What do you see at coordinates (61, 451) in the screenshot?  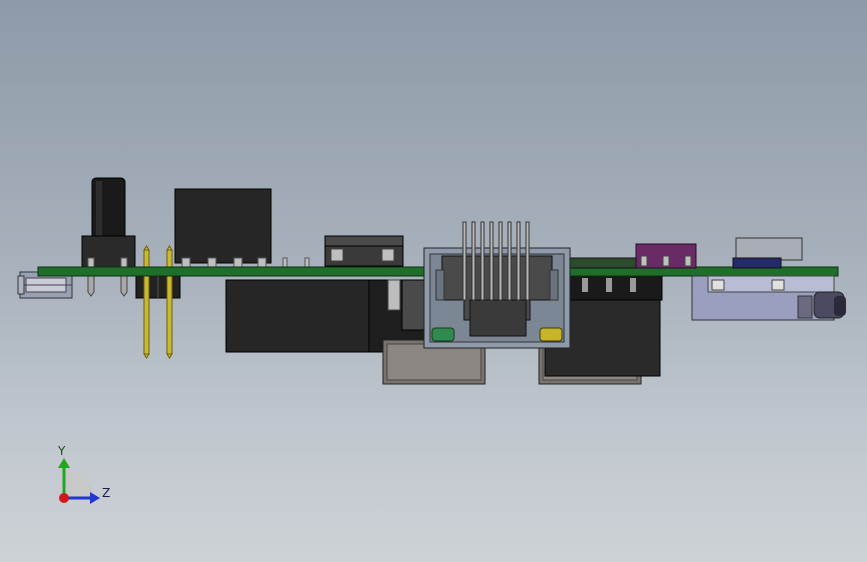 I see `y-axis-label: Y` at bounding box center [61, 451].